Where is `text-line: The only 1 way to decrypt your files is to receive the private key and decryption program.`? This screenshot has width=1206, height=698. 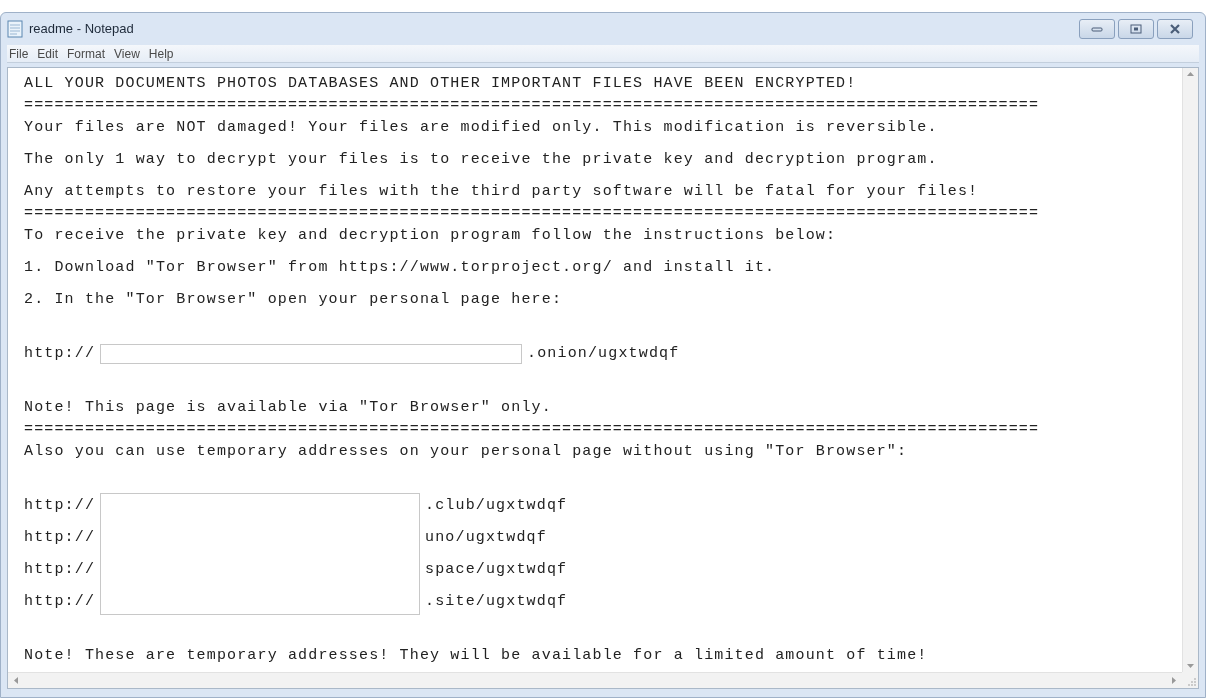 text-line: The only 1 way to decrypt your files is to receive the private key and decryption program. is located at coordinates (481, 159).